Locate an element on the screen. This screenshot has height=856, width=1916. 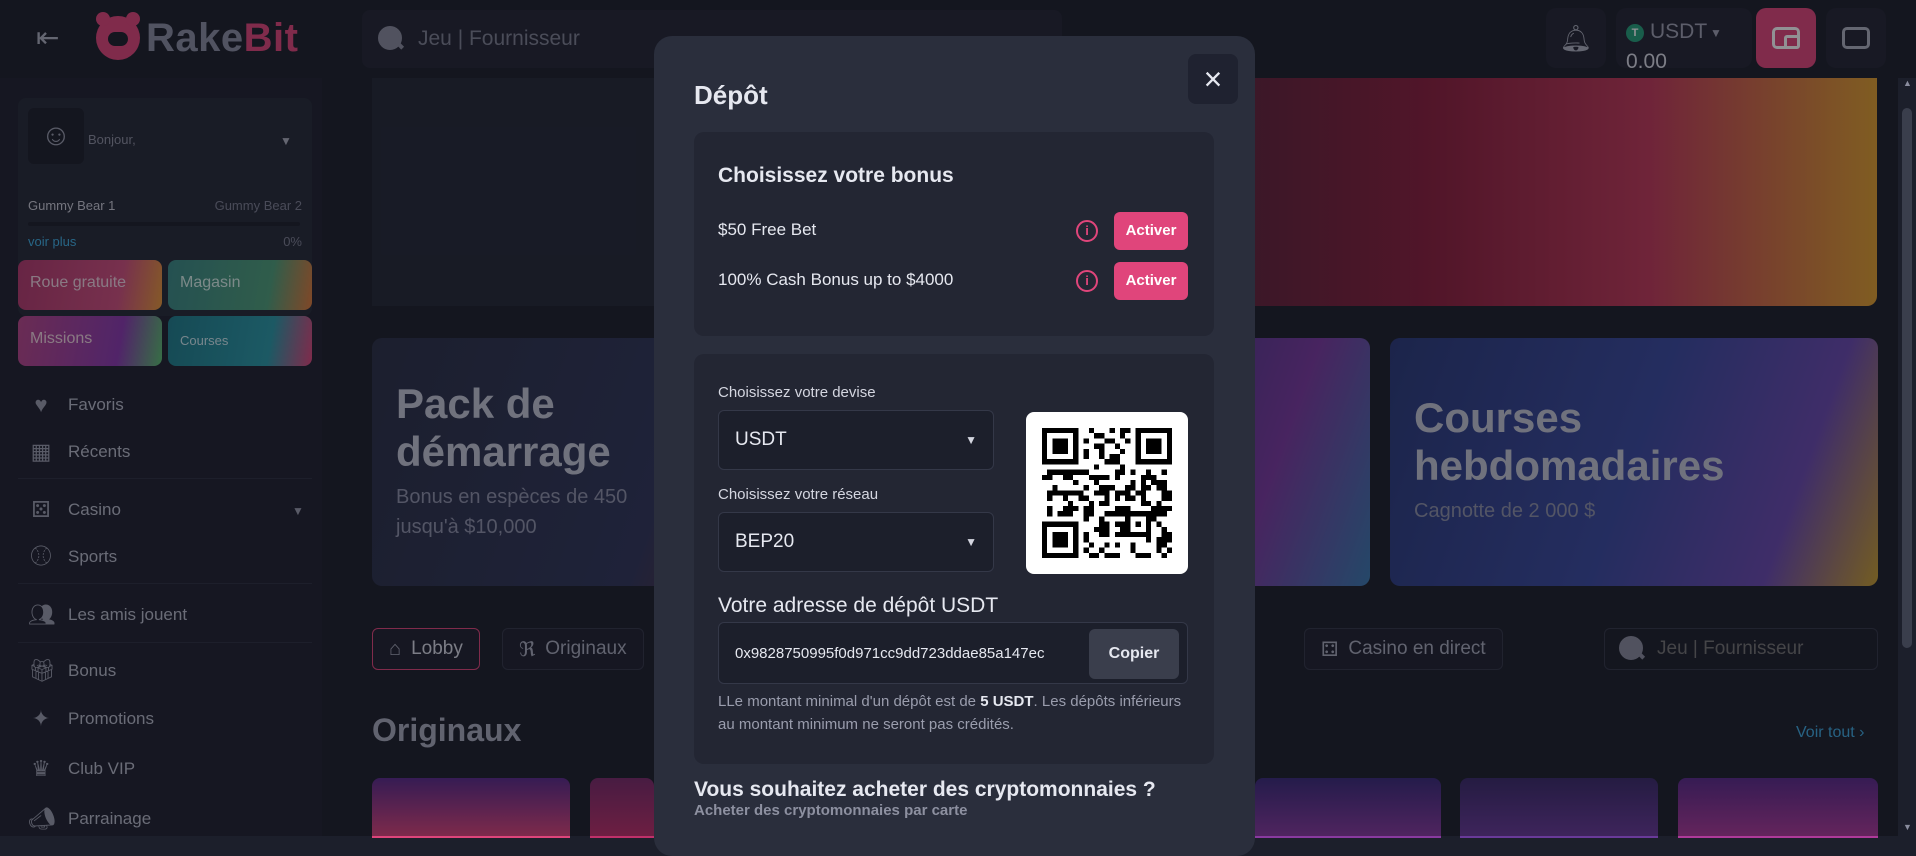
modal-title: Dépôt is located at coordinates (731, 95).